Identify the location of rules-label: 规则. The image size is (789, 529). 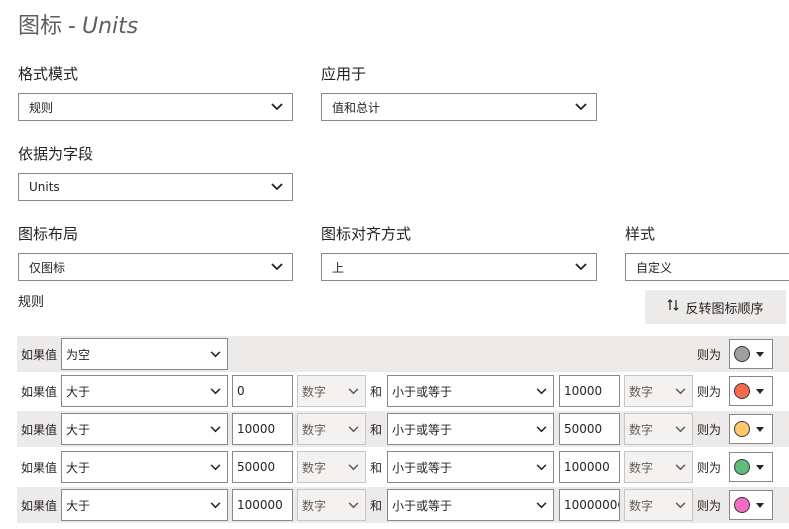
(31, 302).